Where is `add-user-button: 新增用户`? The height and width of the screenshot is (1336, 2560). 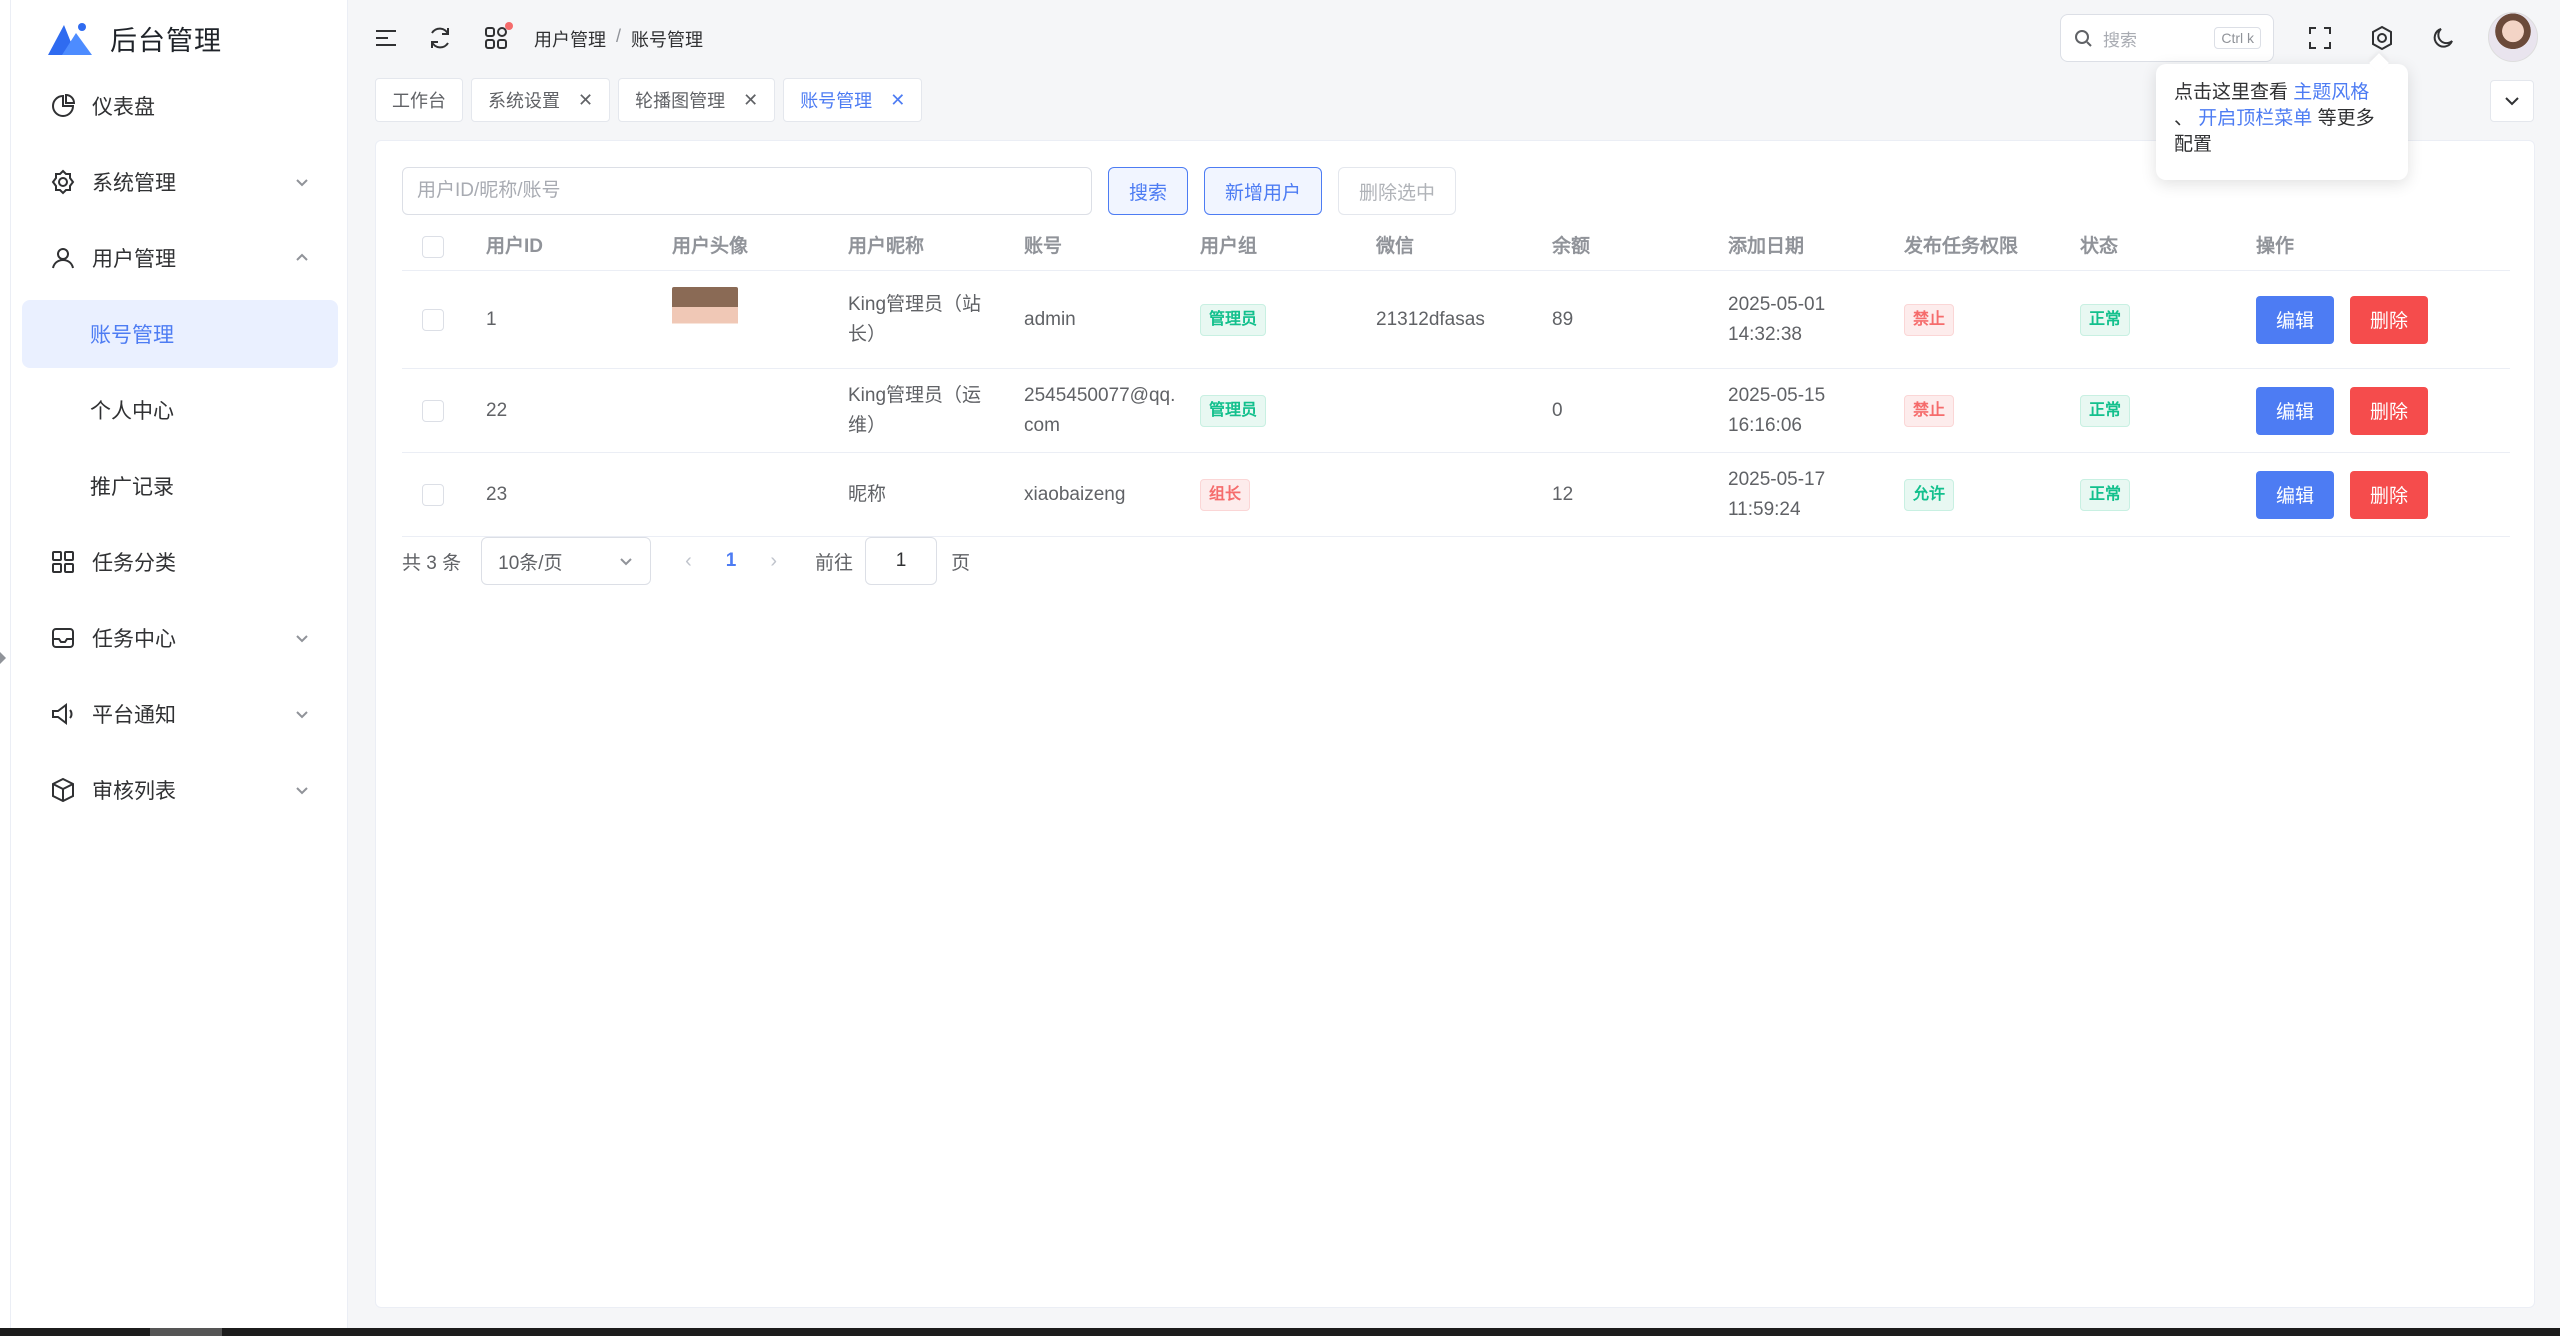 add-user-button: 新增用户 is located at coordinates (1263, 191).